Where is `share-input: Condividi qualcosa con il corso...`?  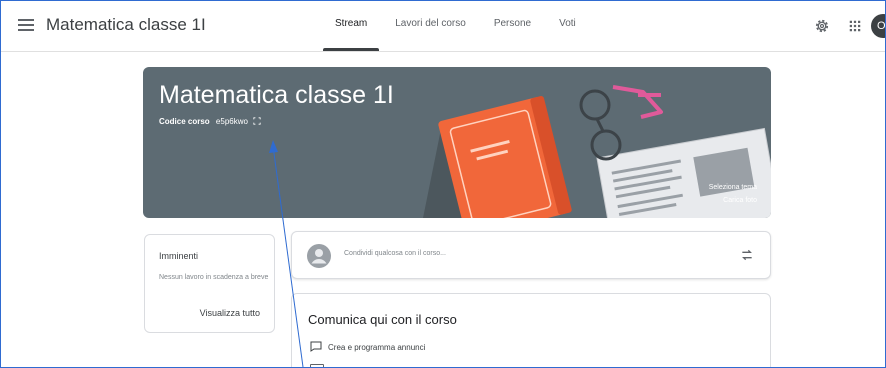
share-input: Condividi qualcosa con il corso... is located at coordinates (395, 253).